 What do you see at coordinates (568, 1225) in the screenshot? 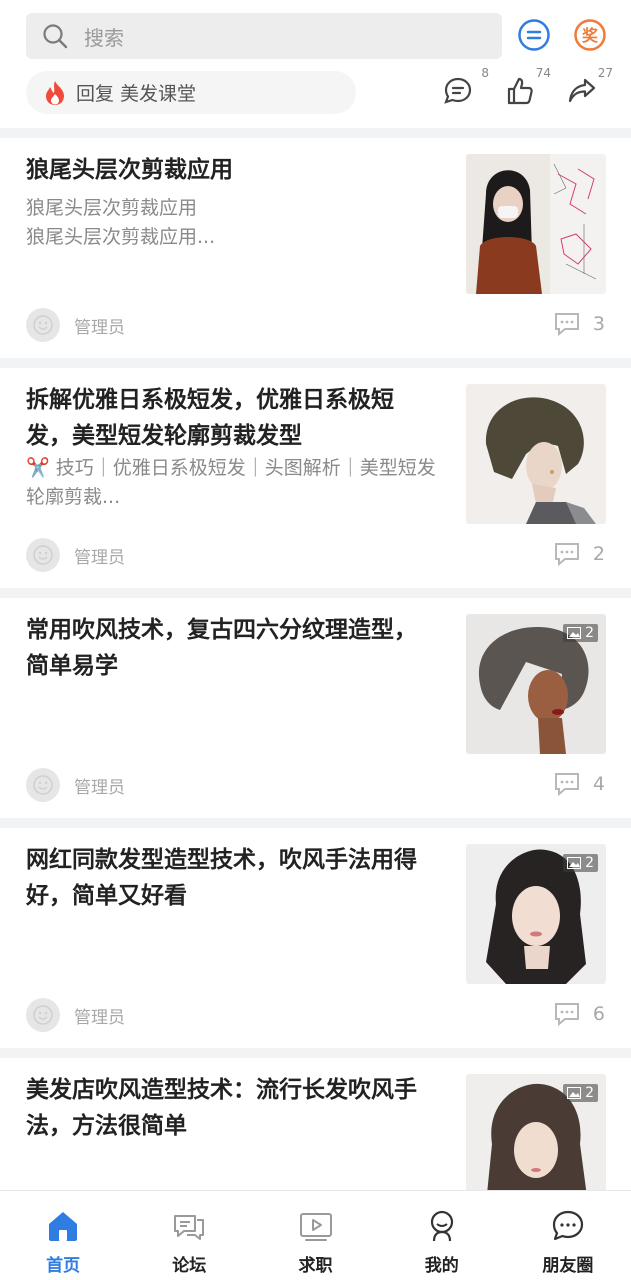
I see `moments-icon` at bounding box center [568, 1225].